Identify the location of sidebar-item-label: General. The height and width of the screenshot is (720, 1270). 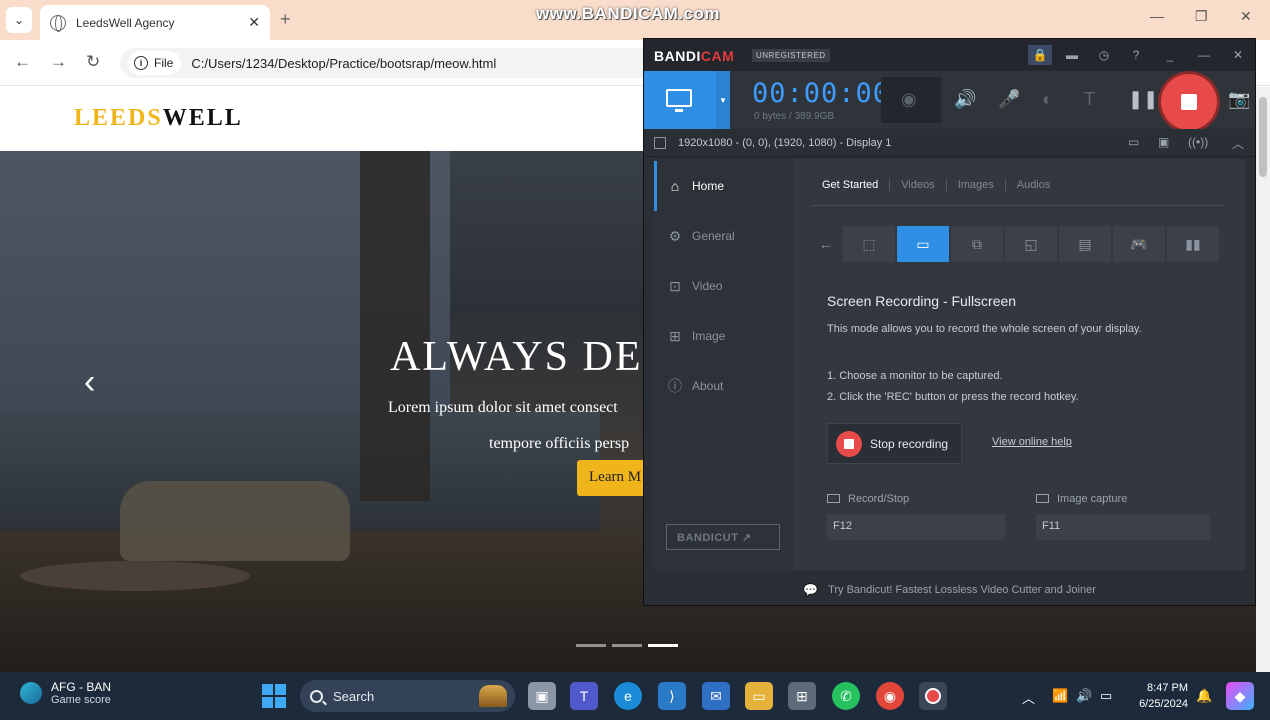
(713, 236).